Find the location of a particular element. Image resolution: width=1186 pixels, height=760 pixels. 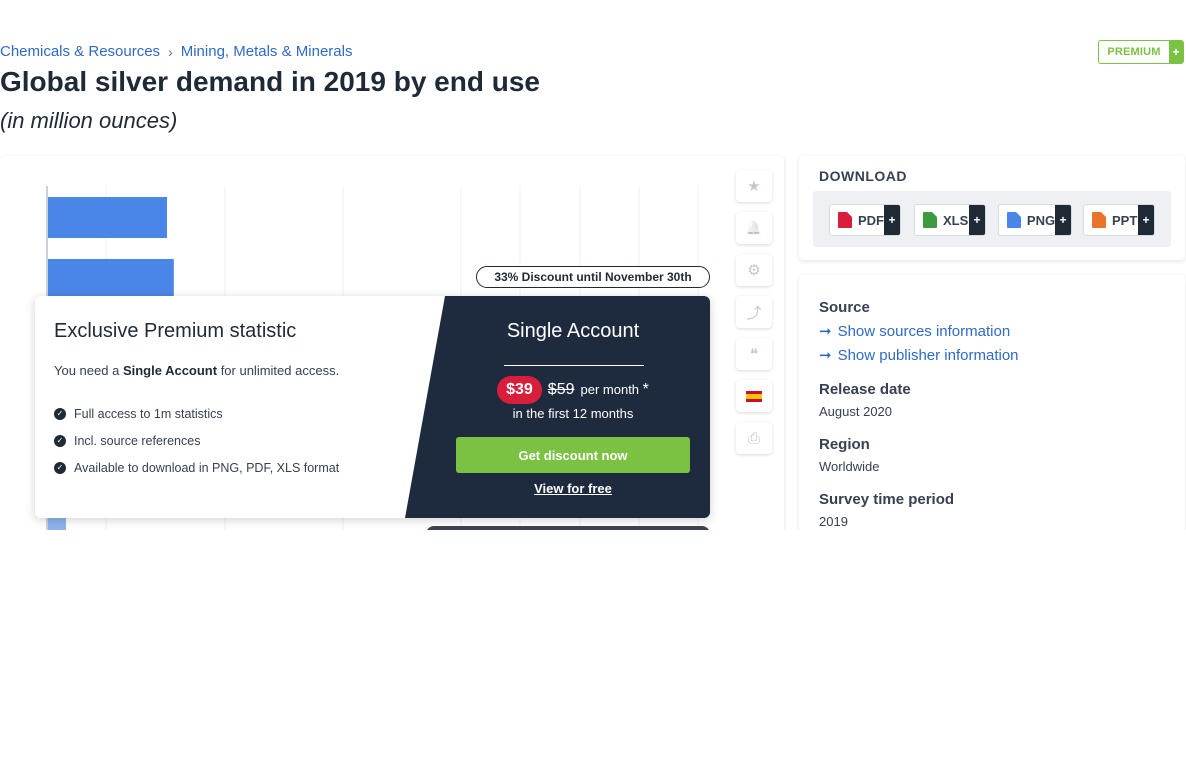

quote-icon: ❝ is located at coordinates (754, 354).